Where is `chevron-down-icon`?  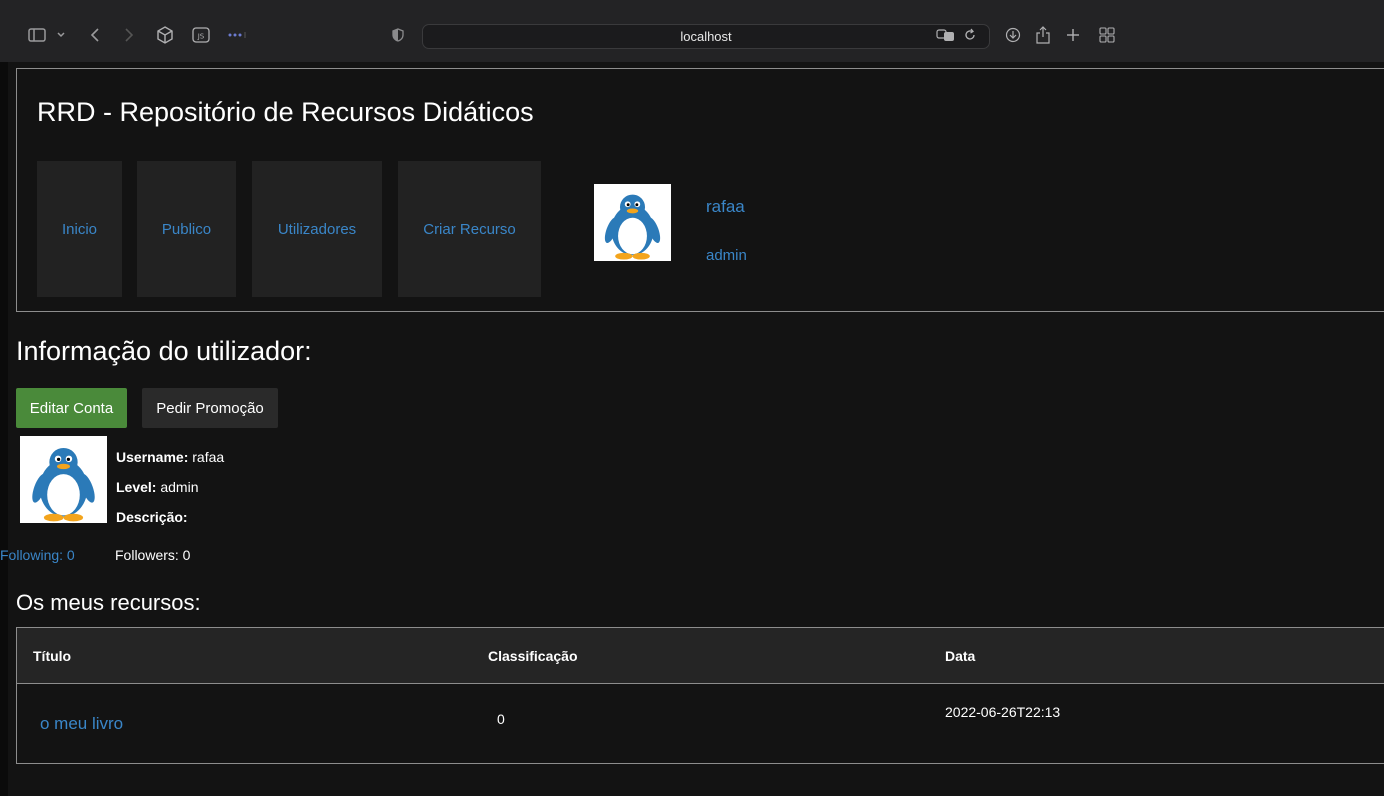
chevron-down-icon is located at coordinates (61, 35).